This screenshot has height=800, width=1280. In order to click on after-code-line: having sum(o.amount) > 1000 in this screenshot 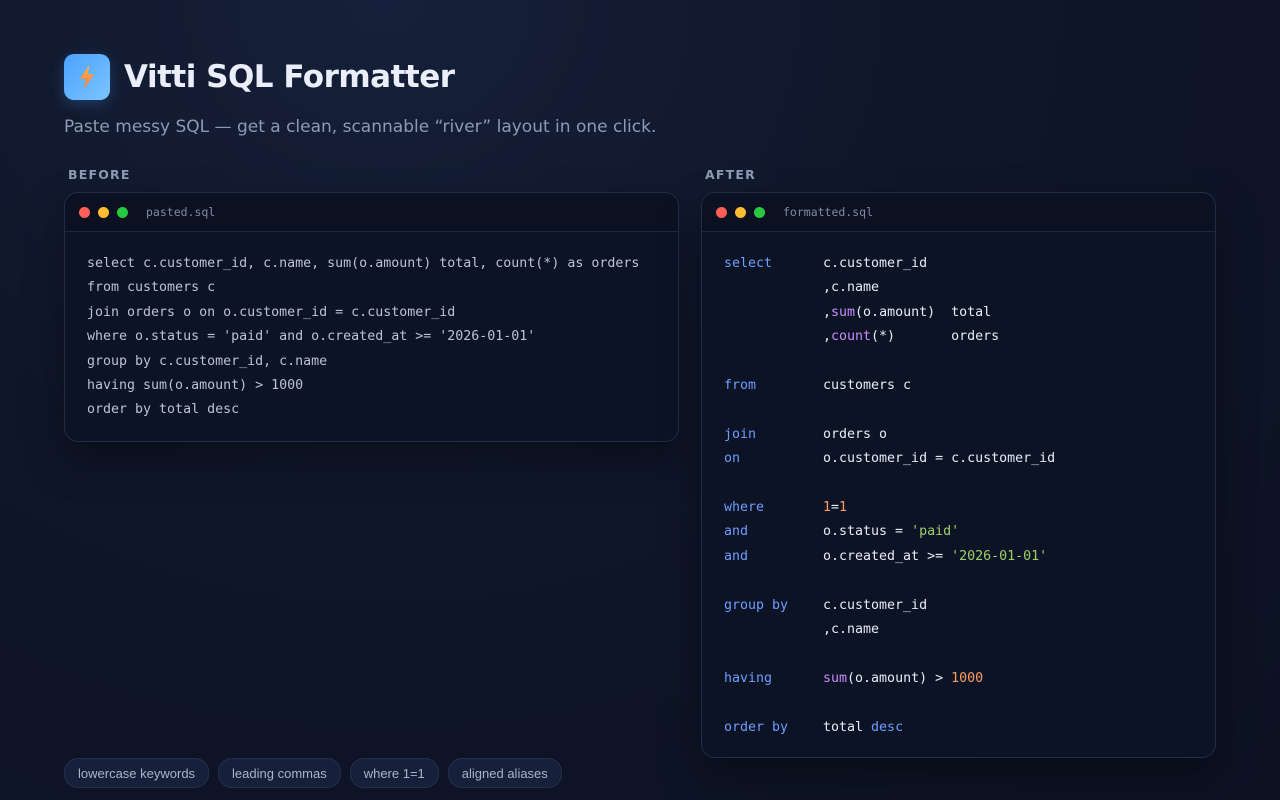, I will do `click(969, 679)`.